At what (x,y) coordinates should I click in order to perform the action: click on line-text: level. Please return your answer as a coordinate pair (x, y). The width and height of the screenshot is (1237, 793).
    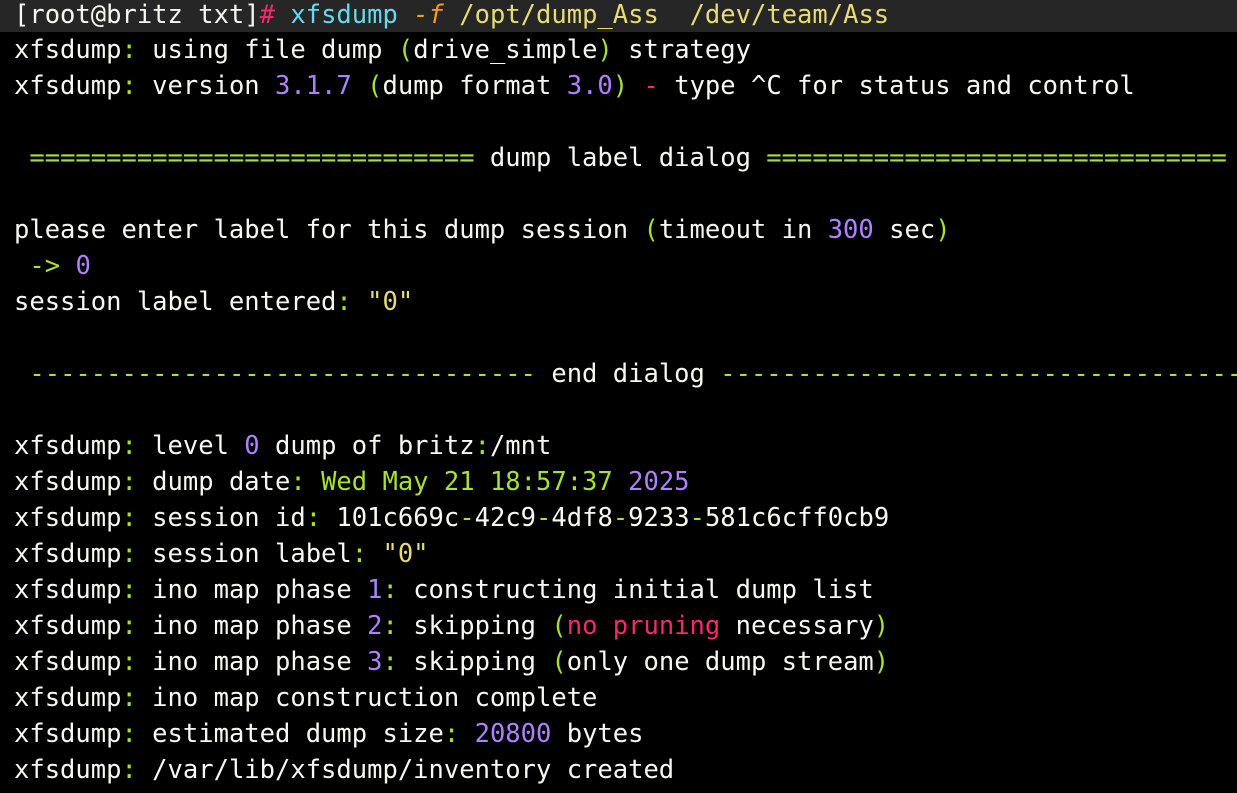
    Looking at the image, I should click on (190, 446).